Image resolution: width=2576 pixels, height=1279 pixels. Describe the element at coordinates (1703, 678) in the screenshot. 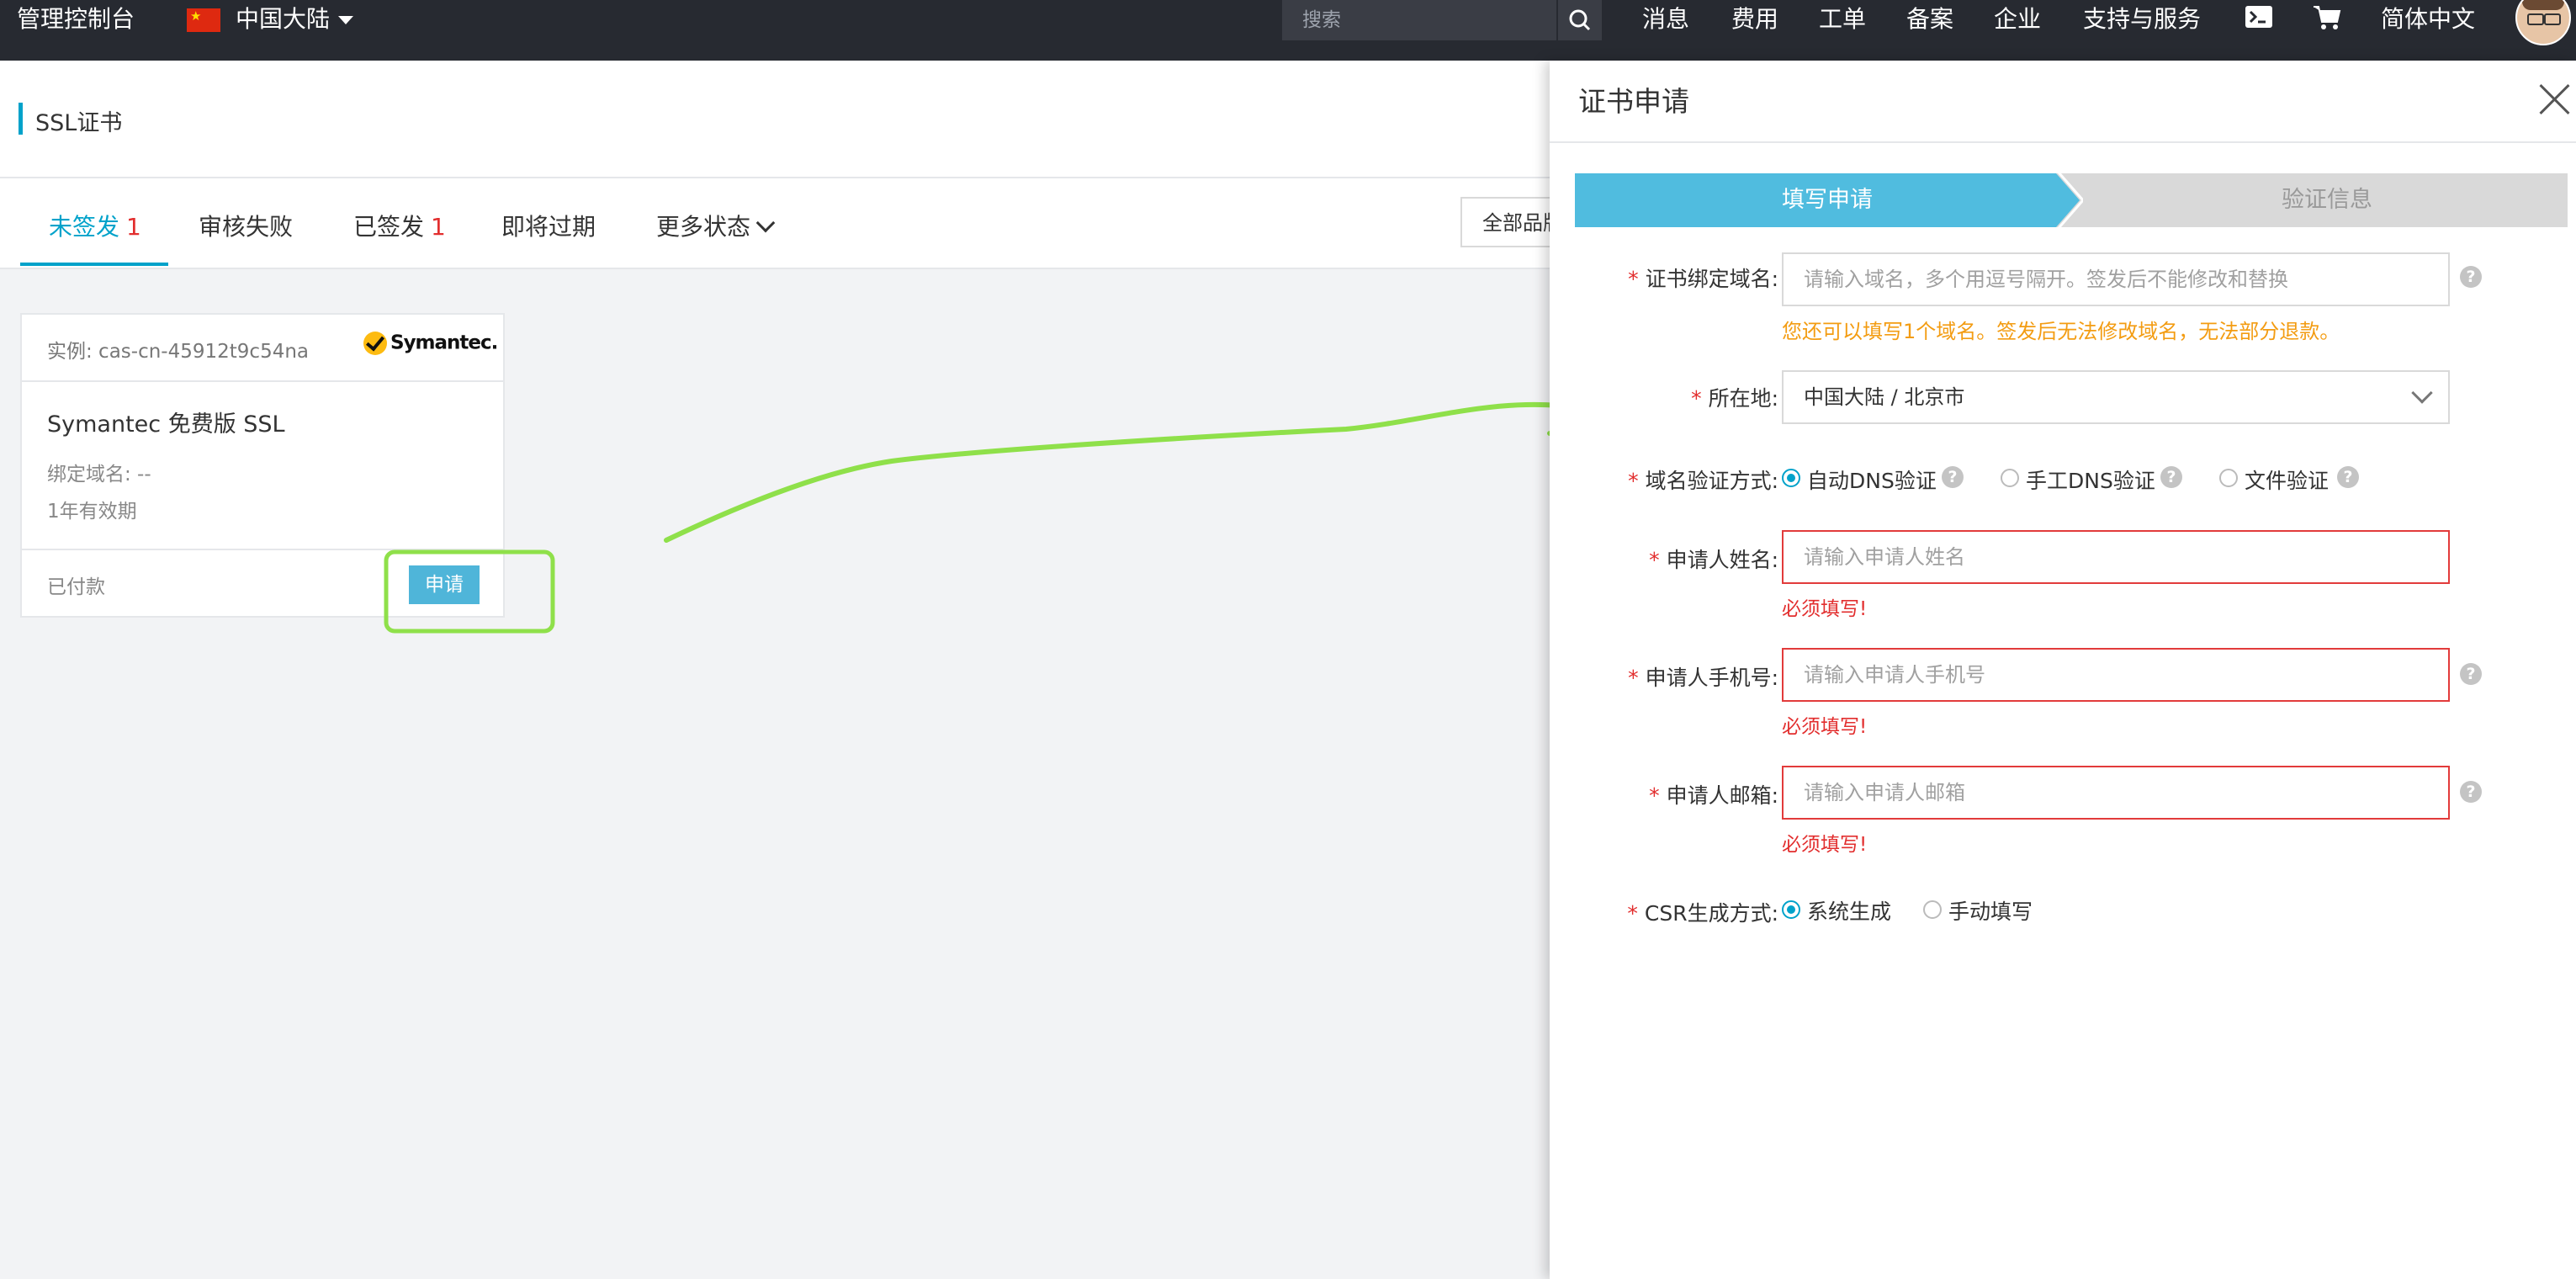

I see `applicant-phone-label: * 申请人手机号:` at that location.